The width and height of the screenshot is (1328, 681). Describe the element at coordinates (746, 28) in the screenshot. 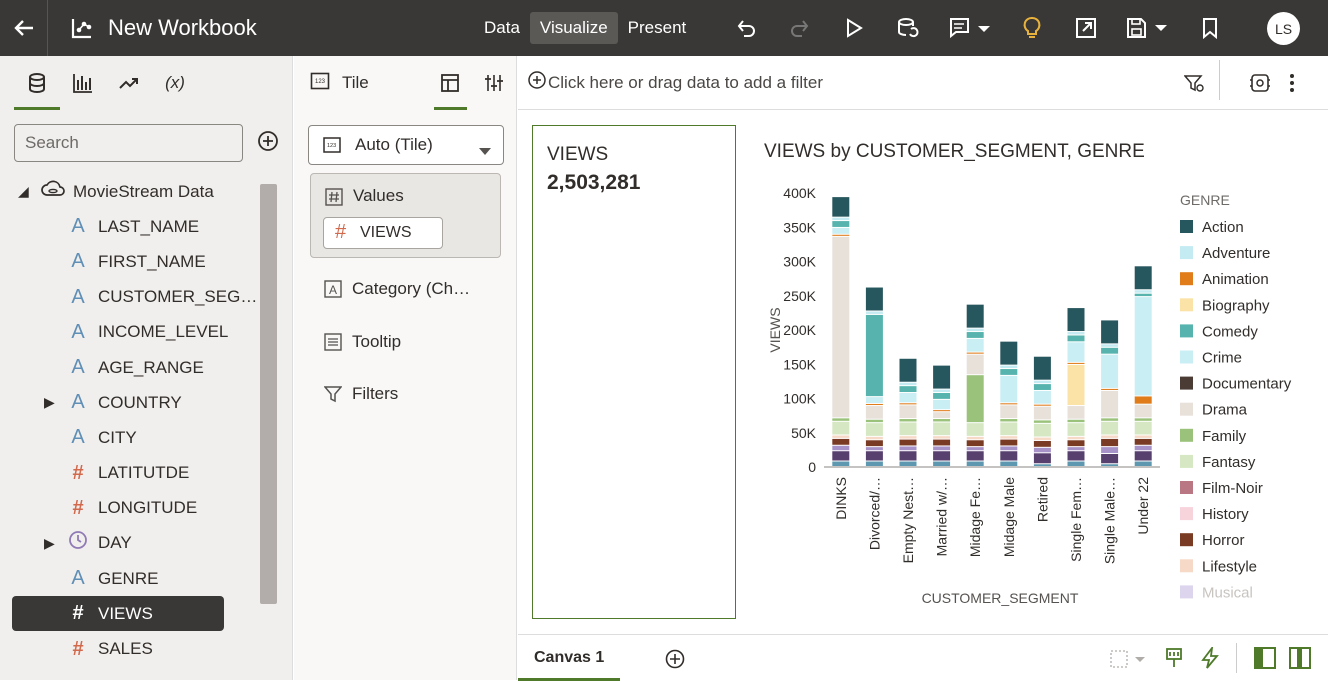

I see `undo-icon` at that location.